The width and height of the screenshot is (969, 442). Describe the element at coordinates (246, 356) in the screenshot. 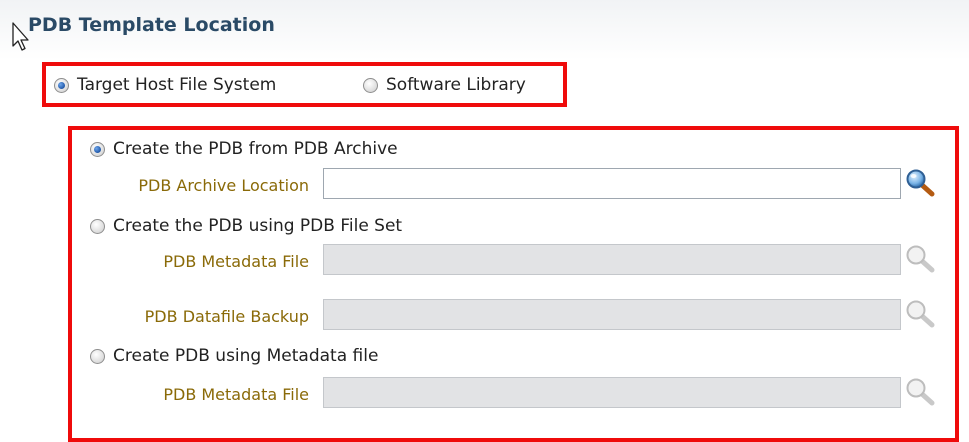

I see `radio-label: Create PDB using Metadata file` at that location.